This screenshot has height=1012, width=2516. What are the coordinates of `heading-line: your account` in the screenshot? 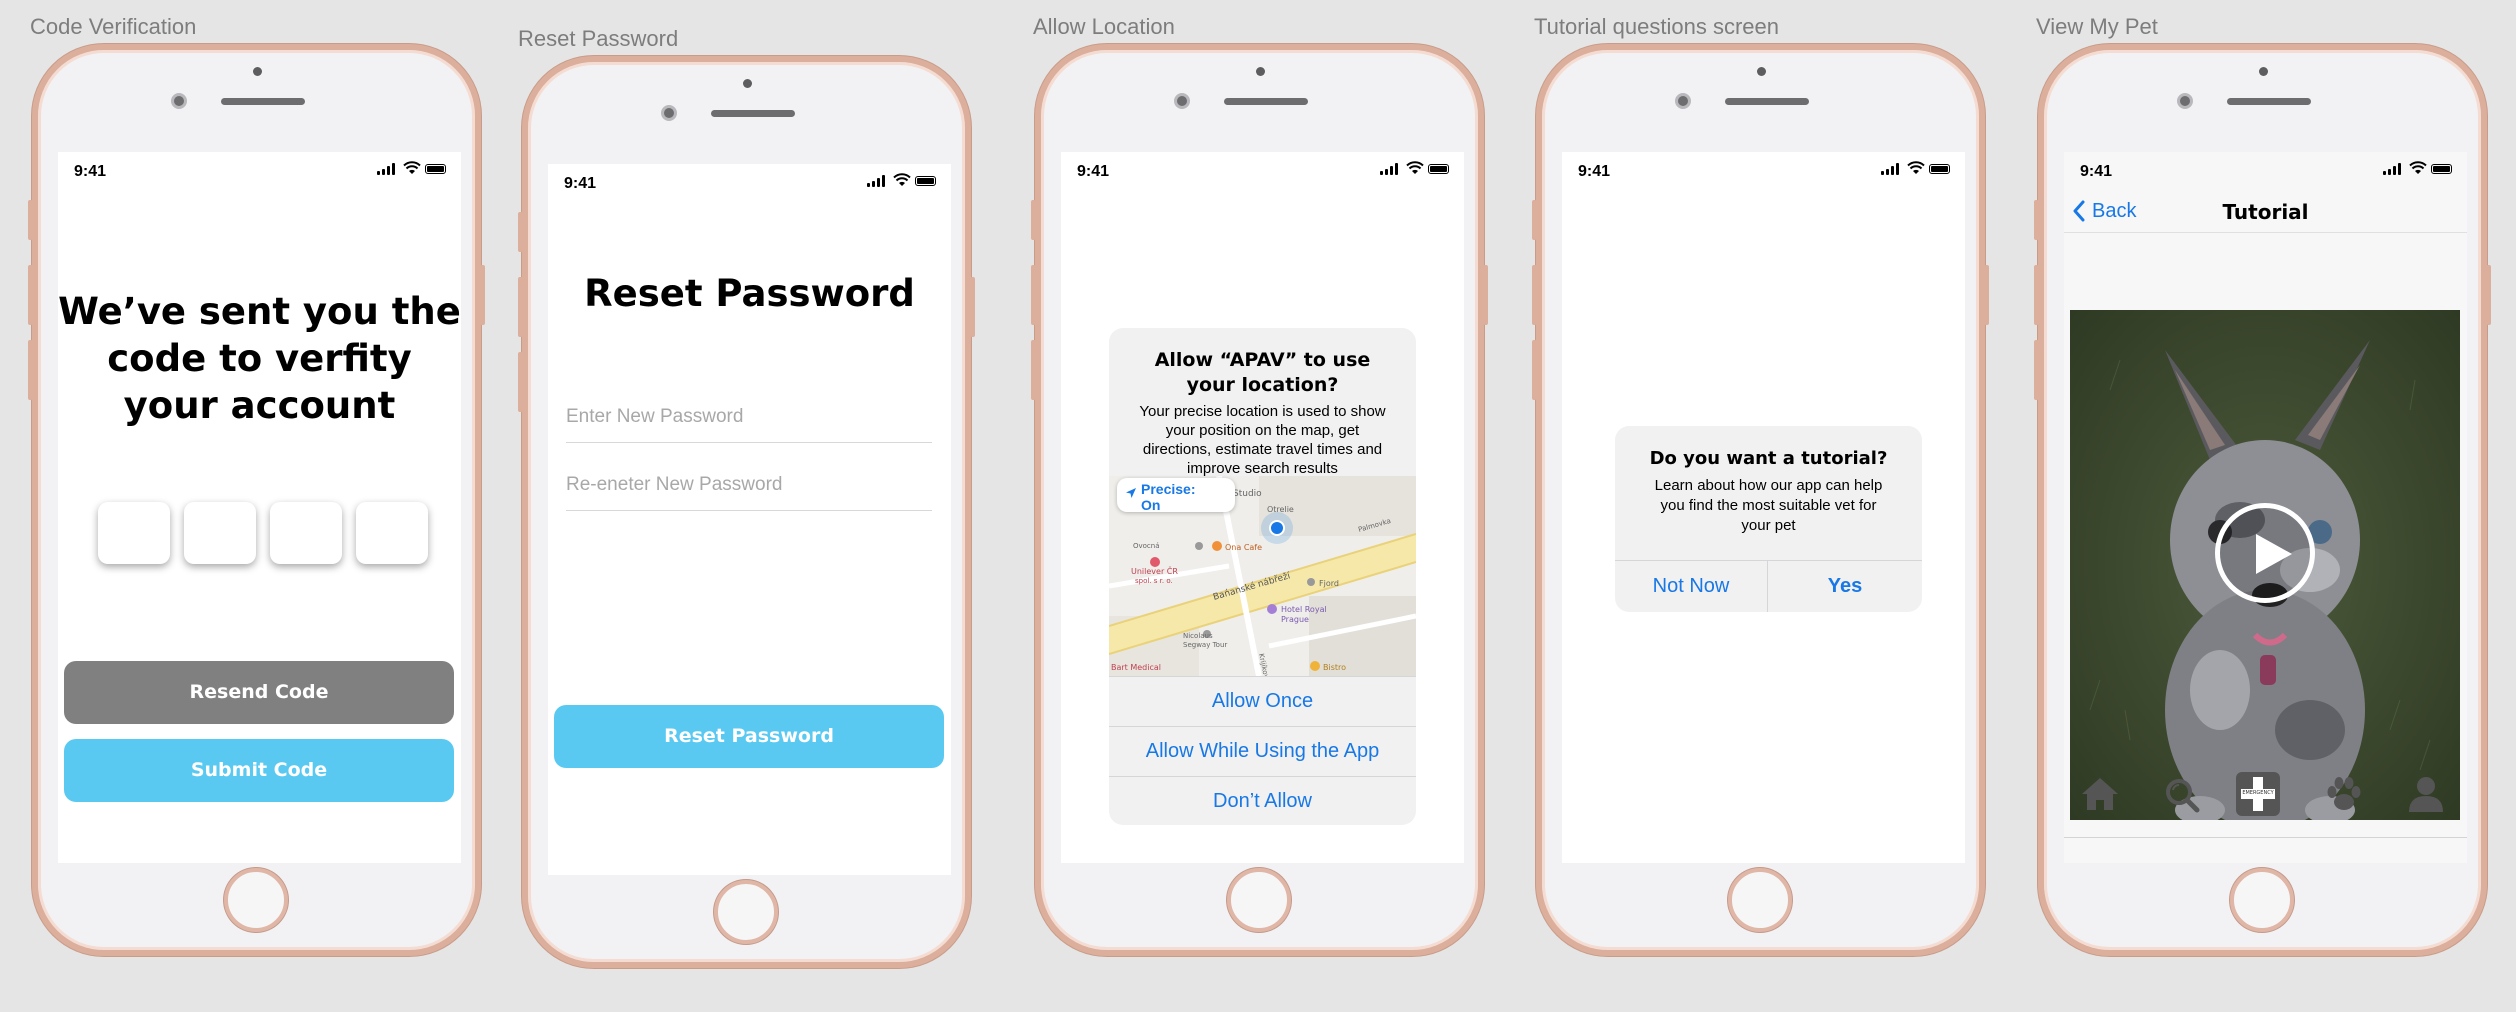 It's located at (259, 405).